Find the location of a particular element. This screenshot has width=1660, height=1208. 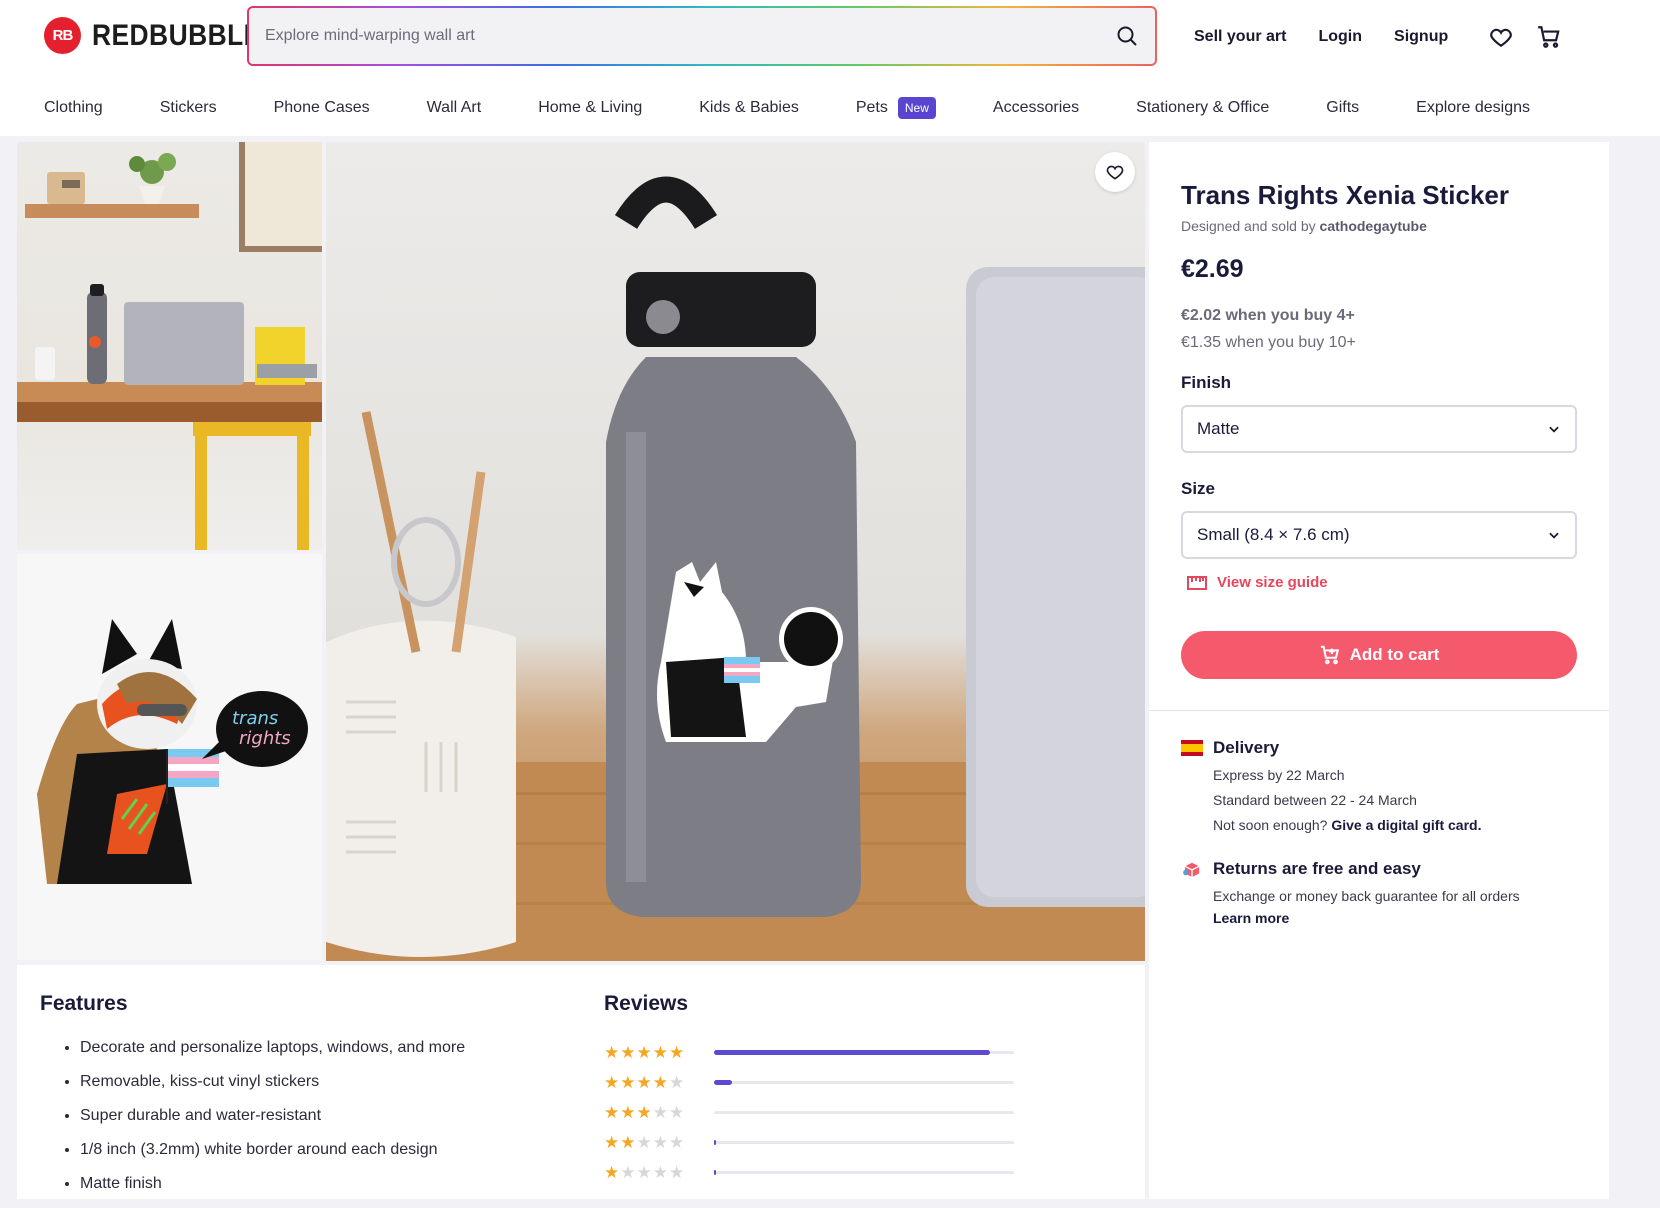

nav-explore-designs: Explore designs is located at coordinates (1473, 108).